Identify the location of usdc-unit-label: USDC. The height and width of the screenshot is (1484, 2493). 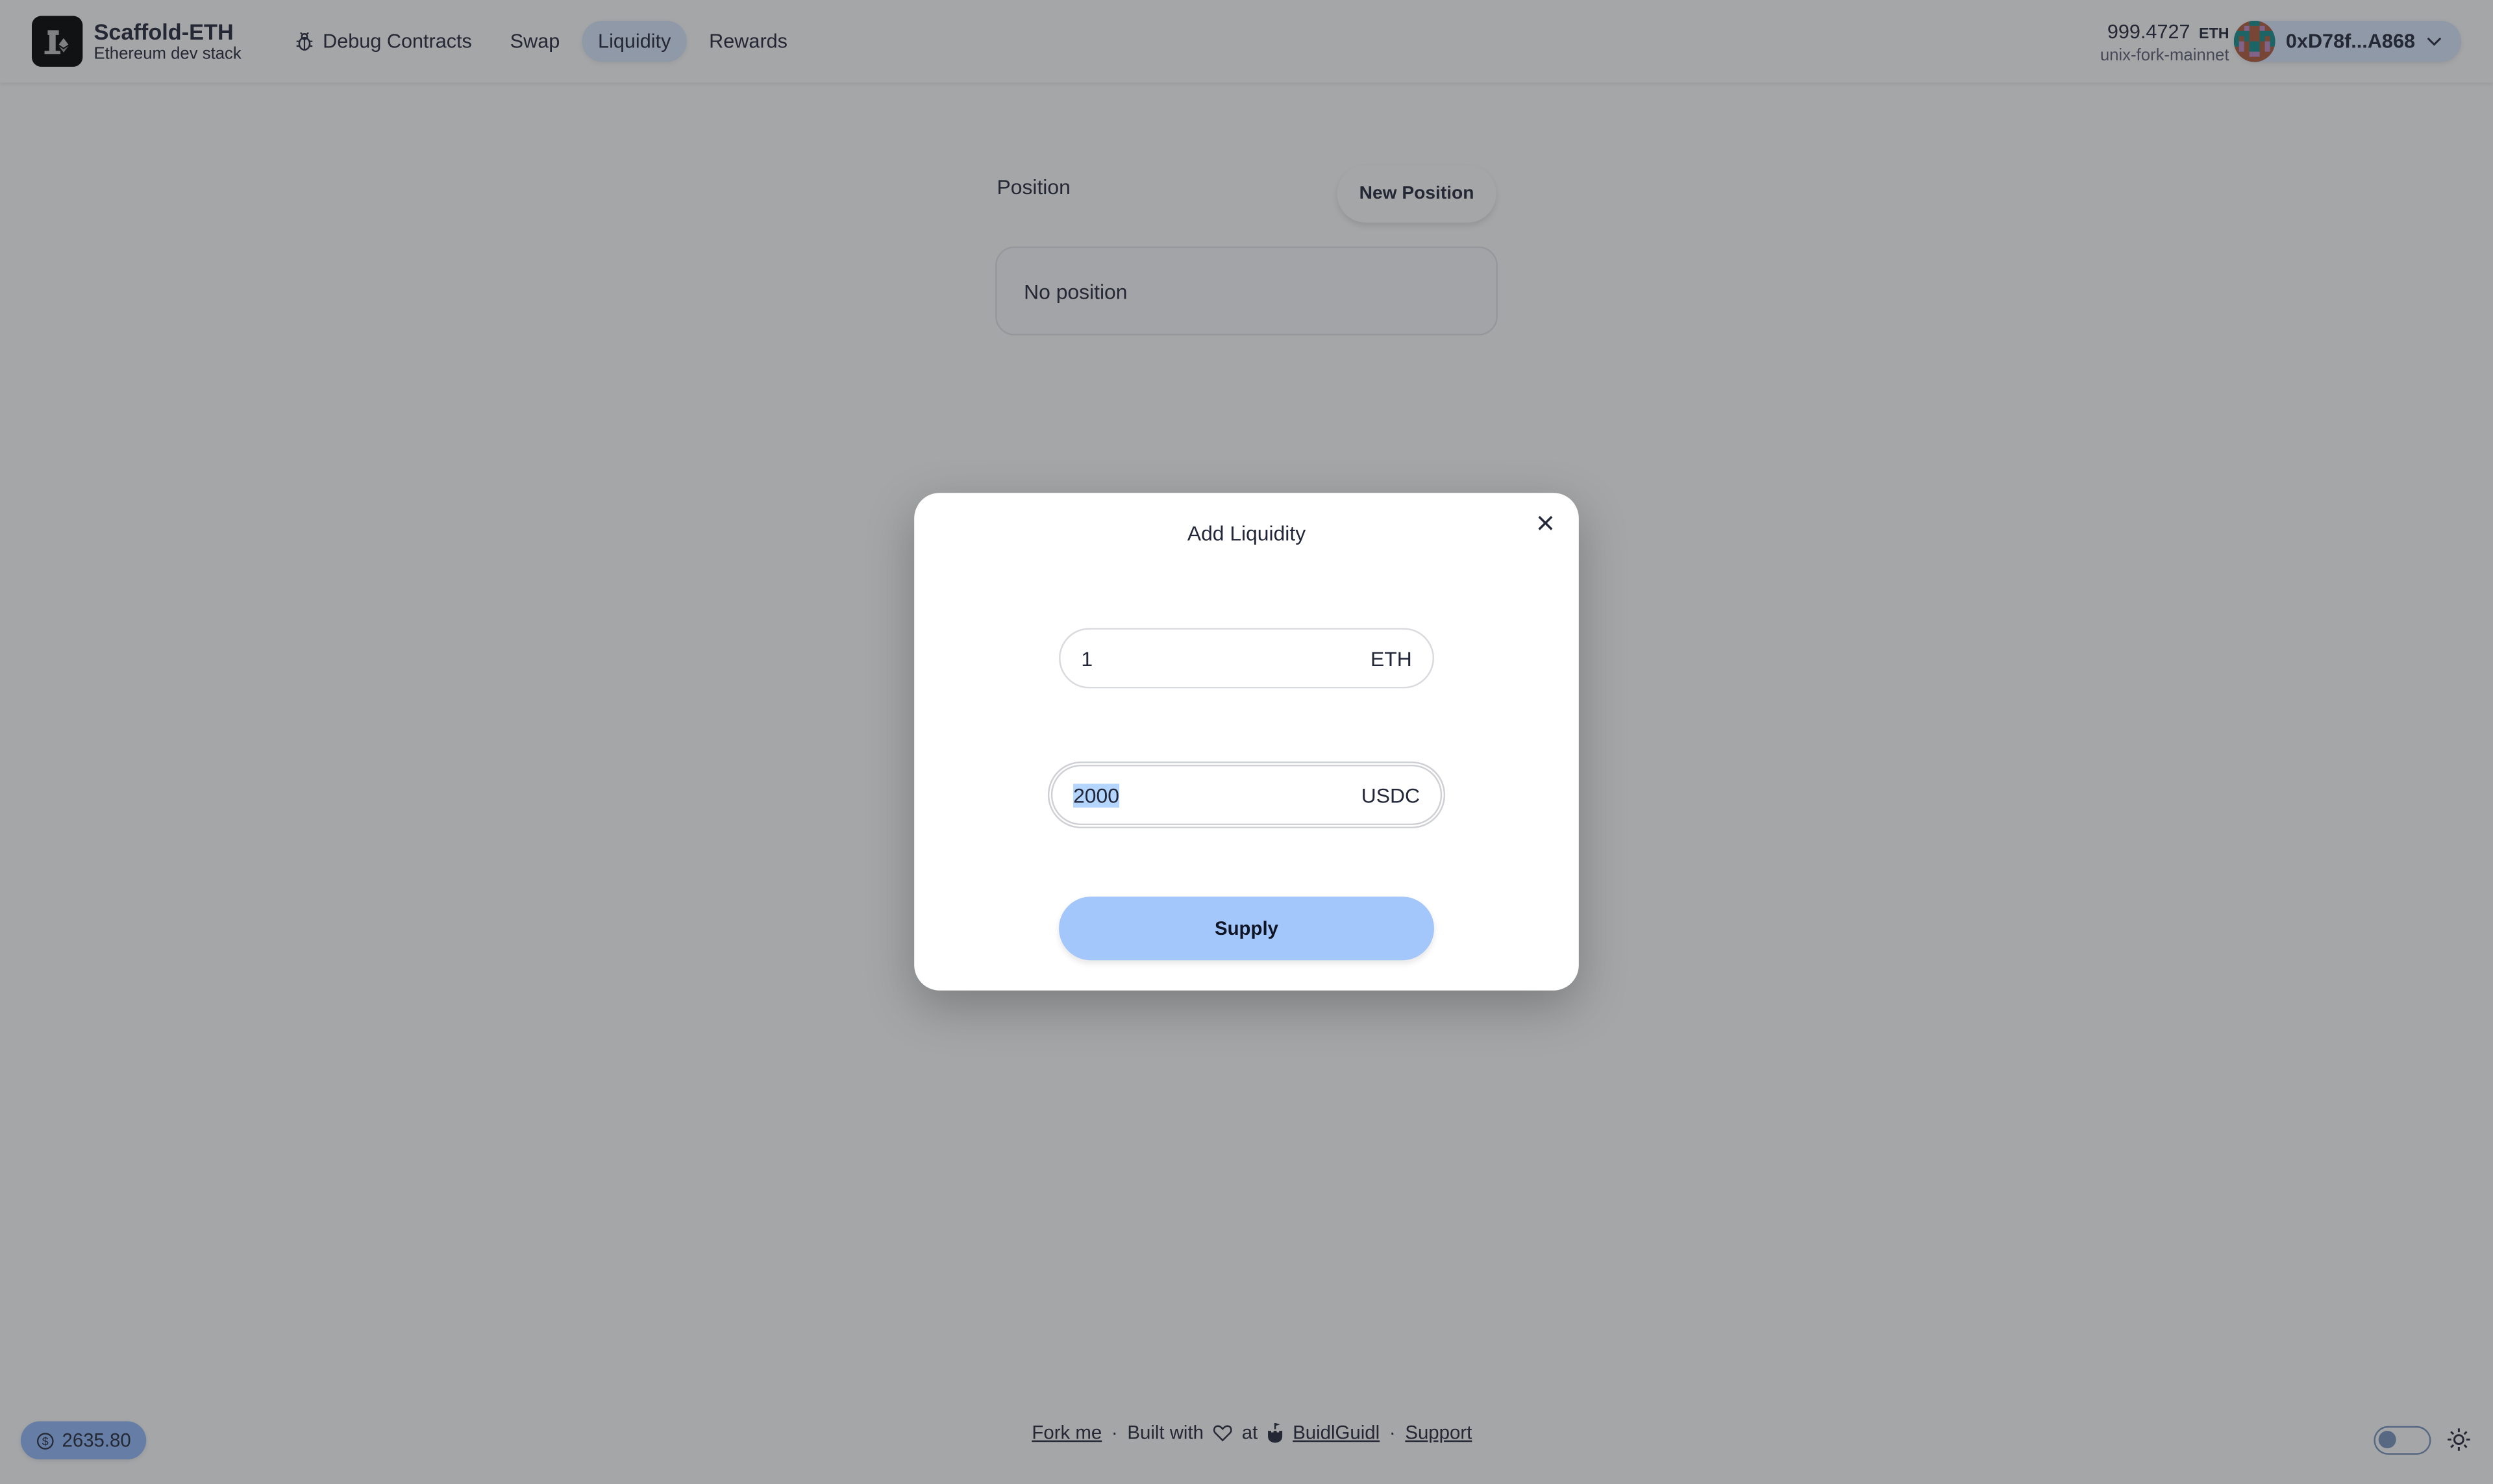
(1390, 795).